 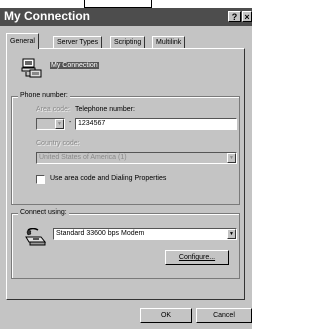 What do you see at coordinates (53, 109) in the screenshot?
I see `area-code-label: Area code:` at bounding box center [53, 109].